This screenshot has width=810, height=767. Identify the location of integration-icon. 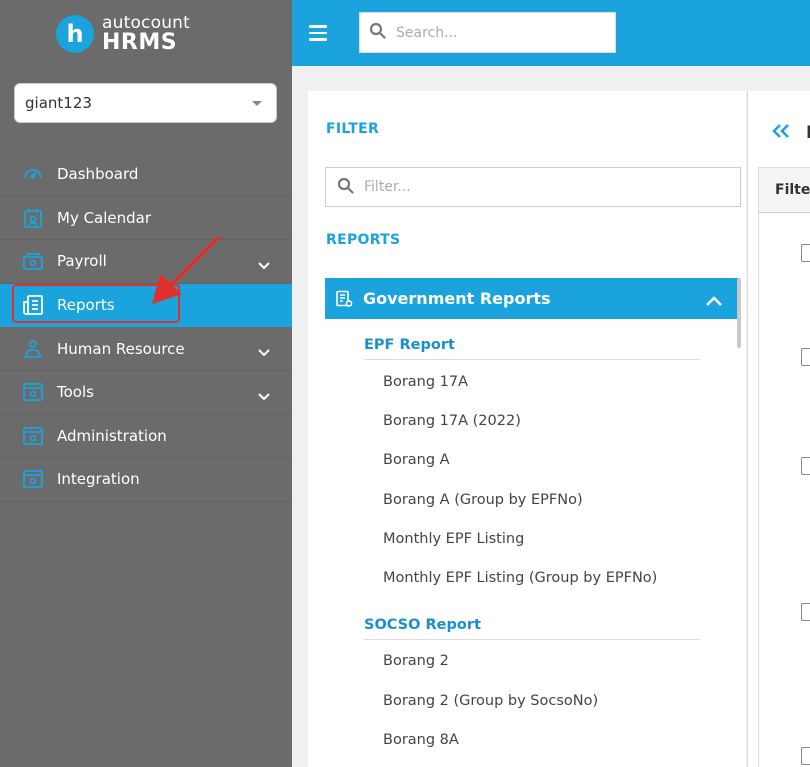
(33, 479).